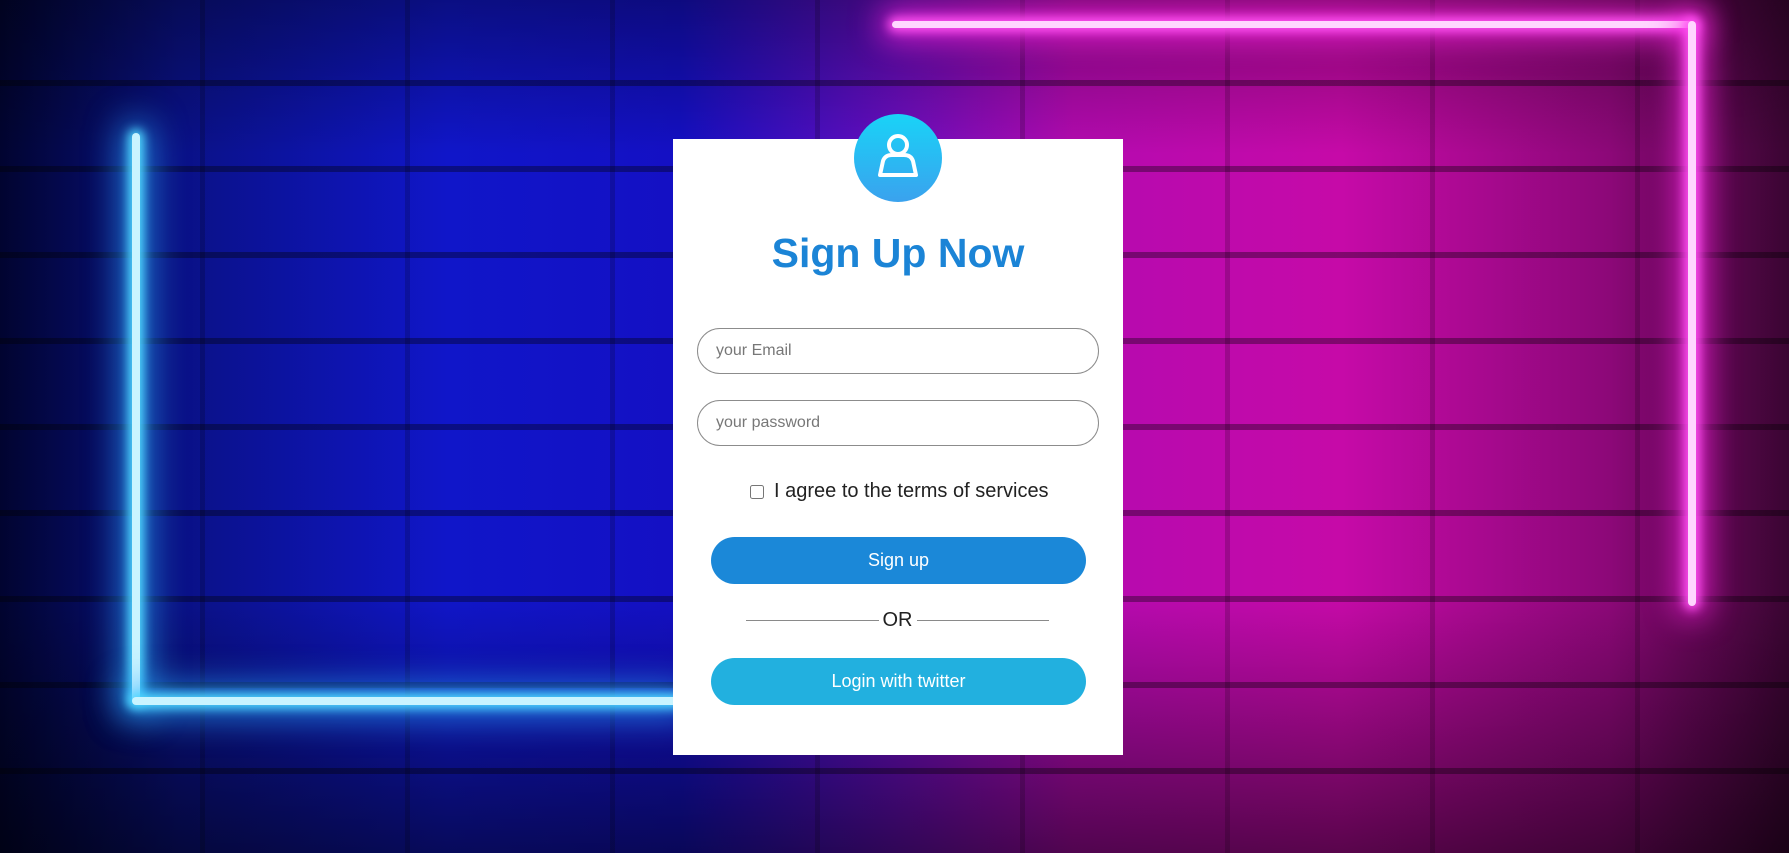 This screenshot has width=1789, height=853. What do you see at coordinates (898, 423) in the screenshot?
I see `password-field` at bounding box center [898, 423].